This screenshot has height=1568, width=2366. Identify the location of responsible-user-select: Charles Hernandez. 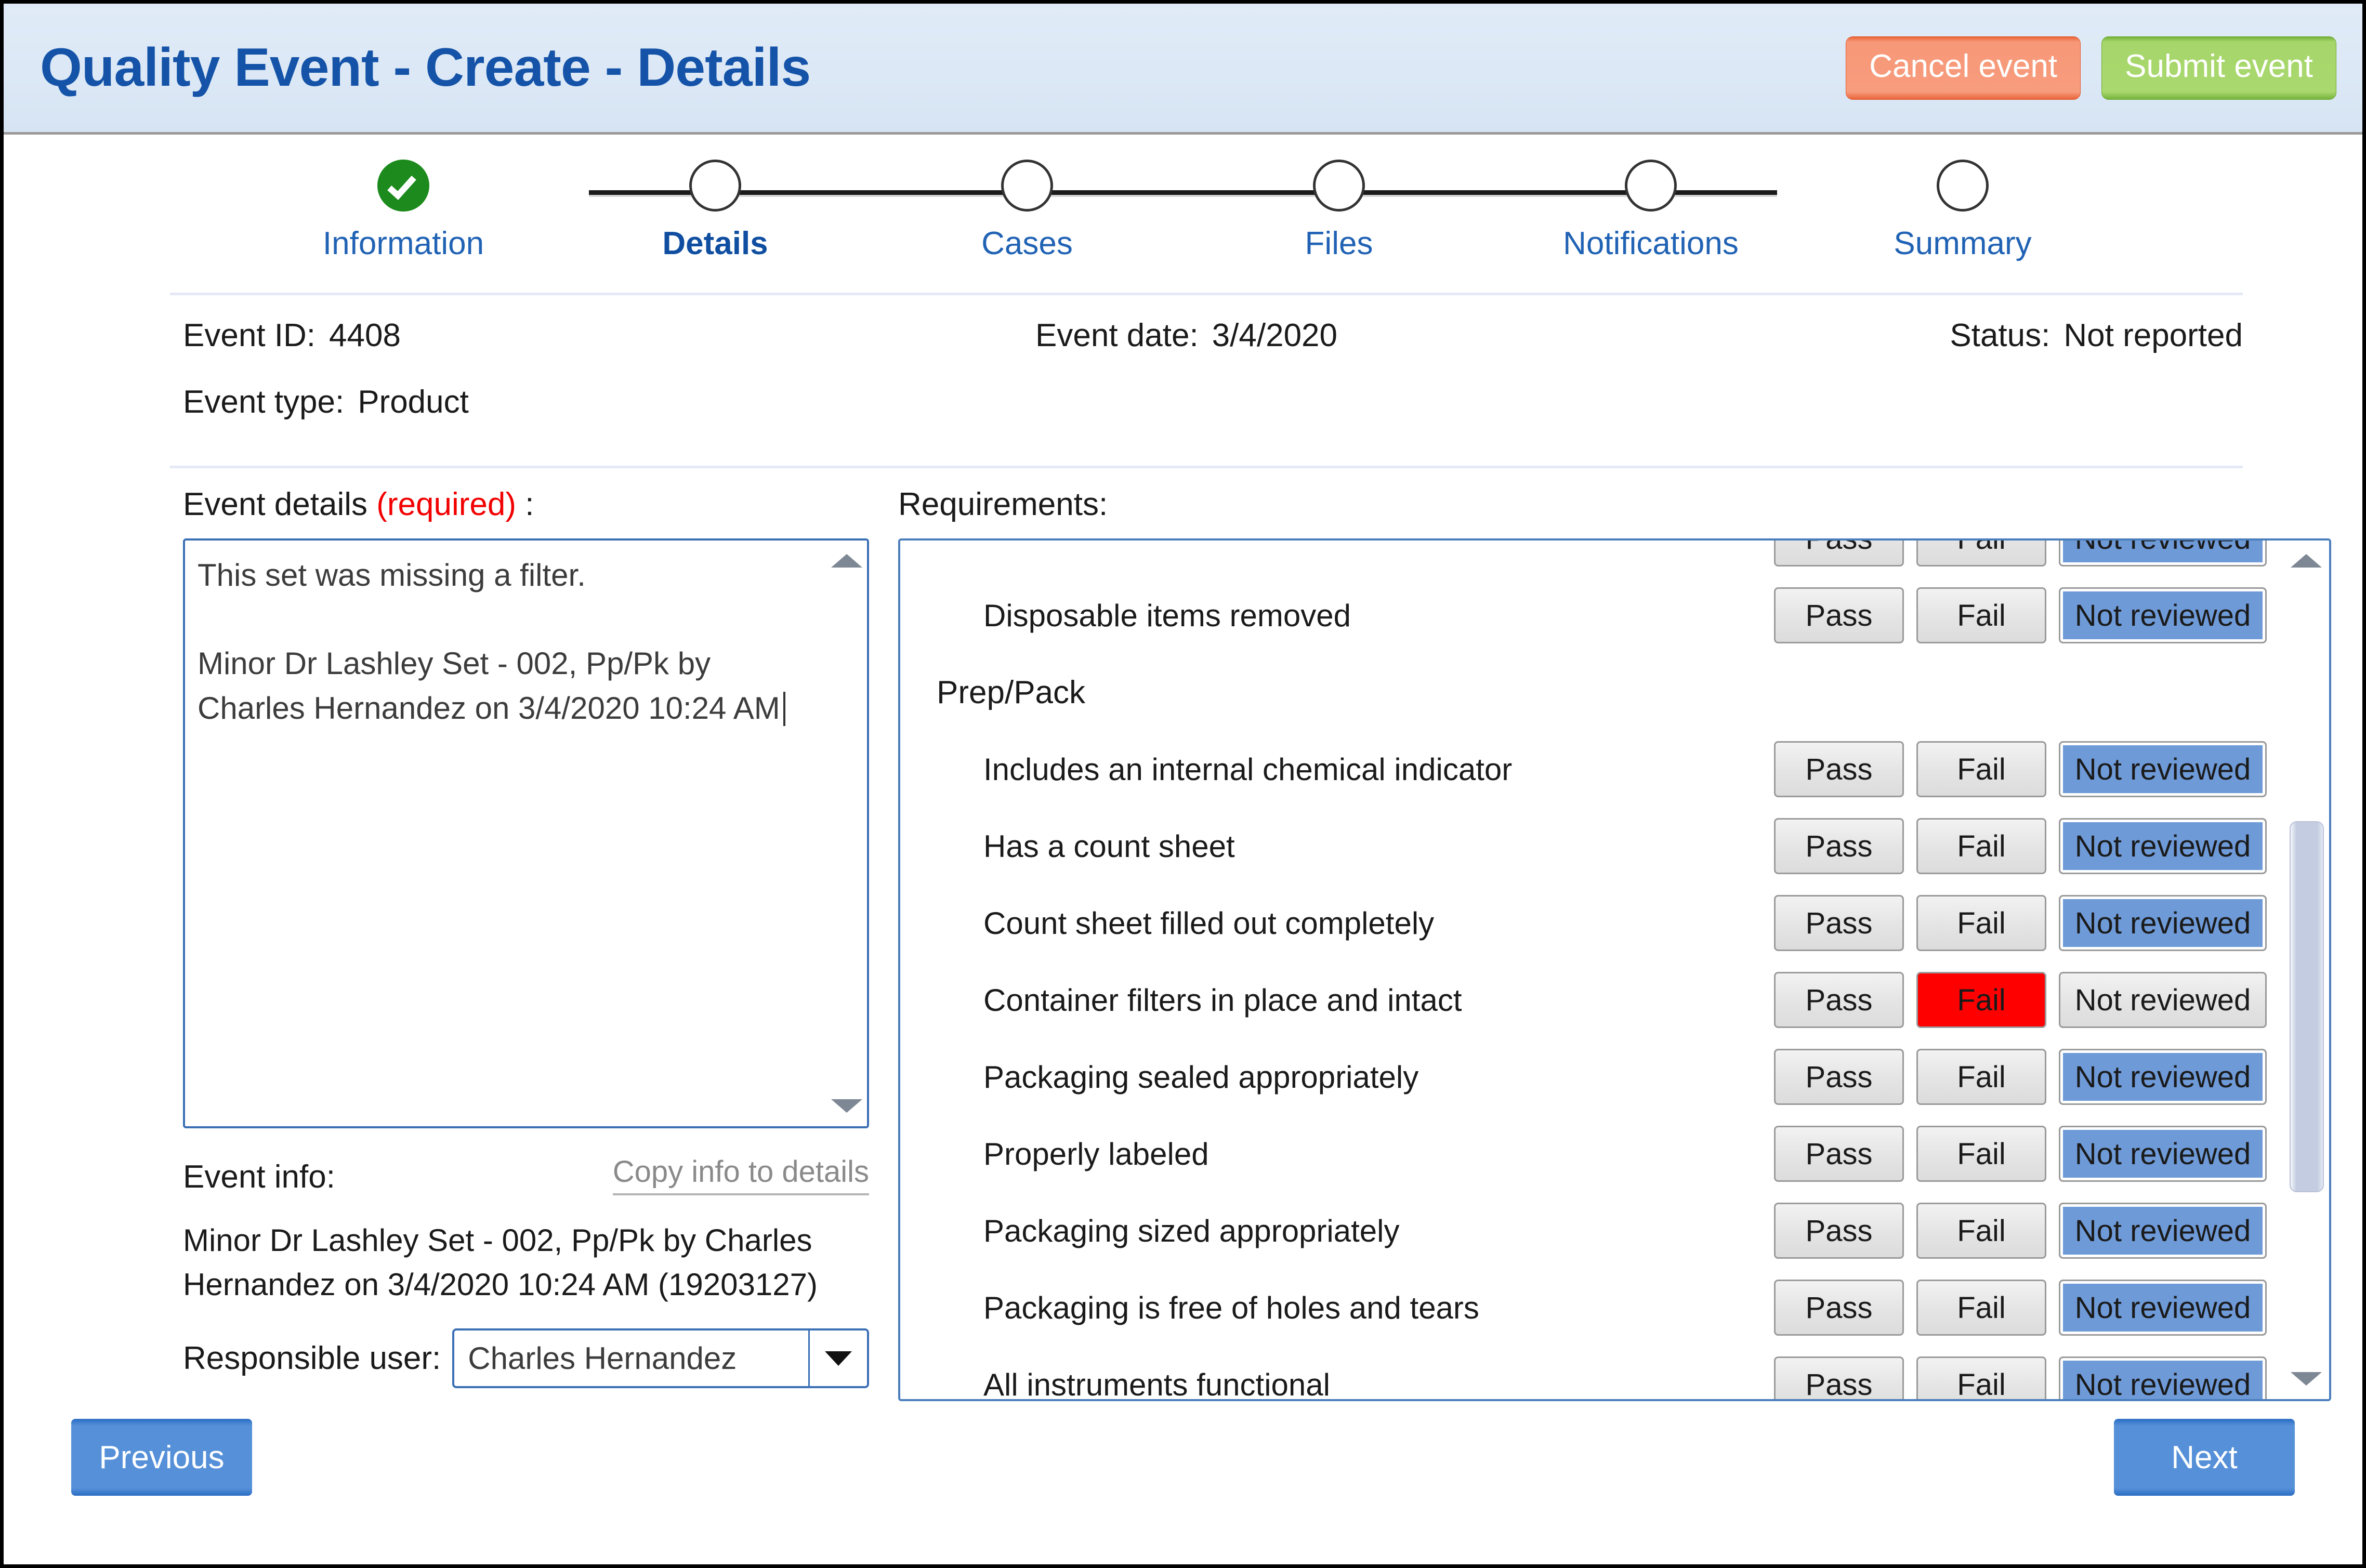
(660, 1358).